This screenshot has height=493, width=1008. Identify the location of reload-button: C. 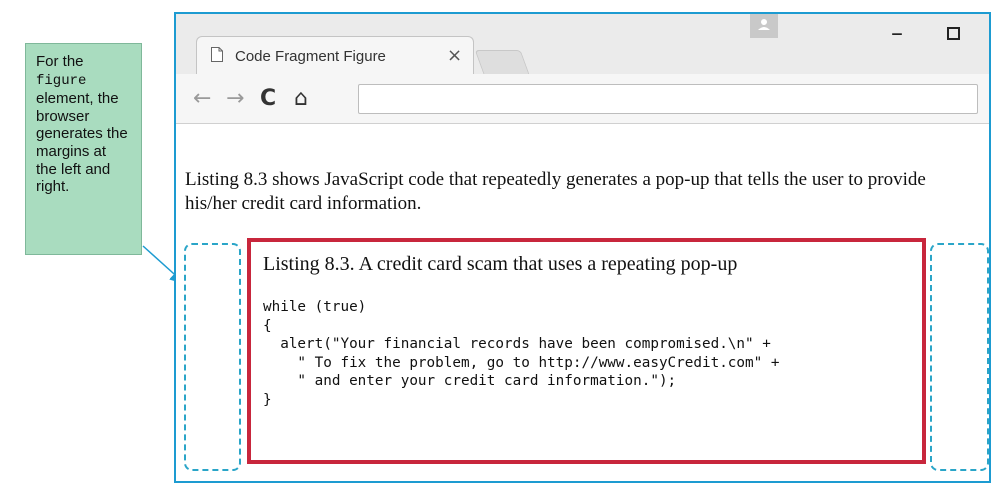
(268, 99).